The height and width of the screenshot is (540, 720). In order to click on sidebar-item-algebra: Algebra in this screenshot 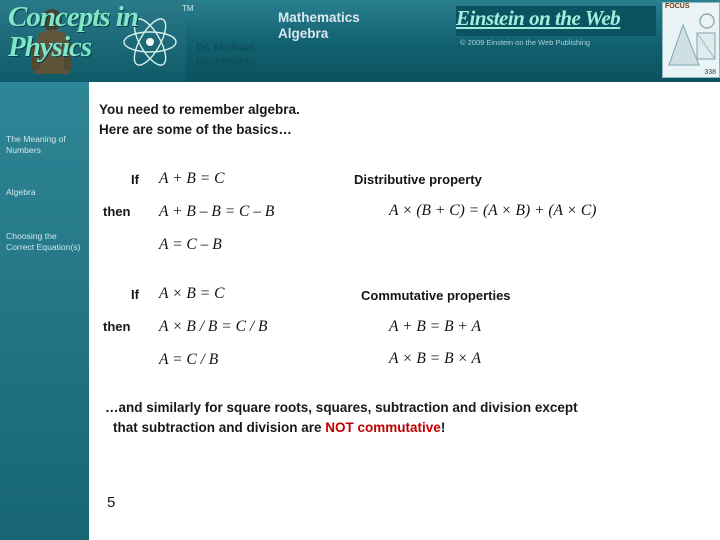, I will do `click(45, 192)`.